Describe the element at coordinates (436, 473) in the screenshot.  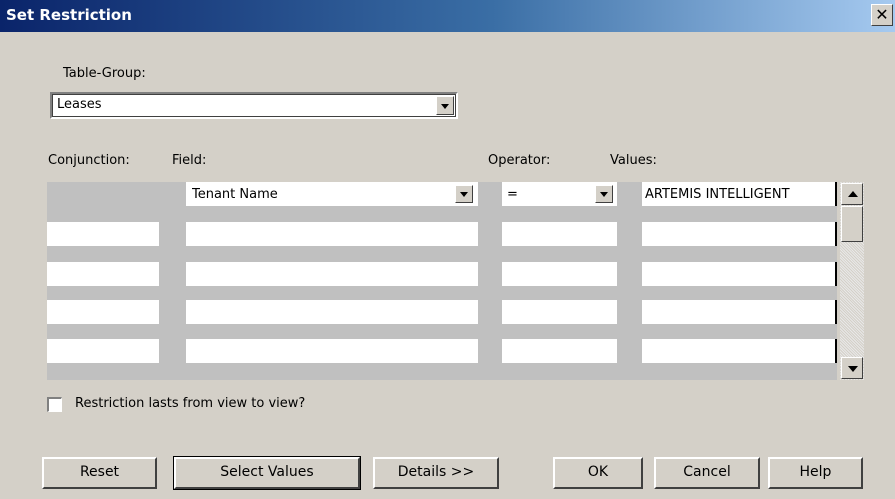
I see `details-button: Details >>` at that location.